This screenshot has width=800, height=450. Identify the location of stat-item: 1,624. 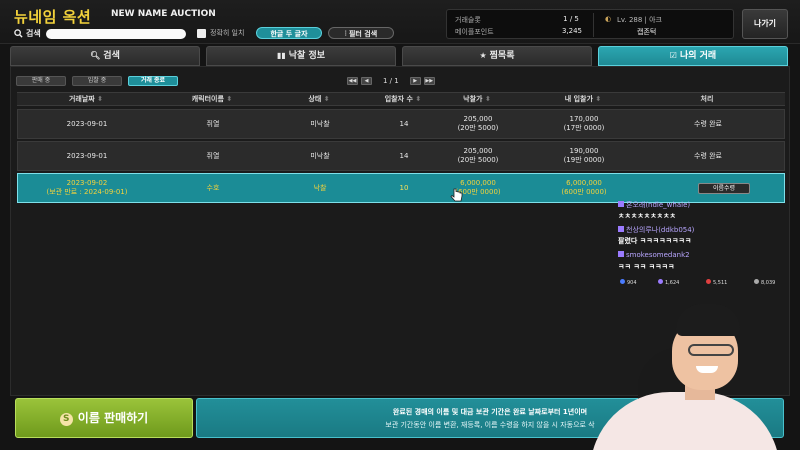
(668, 282).